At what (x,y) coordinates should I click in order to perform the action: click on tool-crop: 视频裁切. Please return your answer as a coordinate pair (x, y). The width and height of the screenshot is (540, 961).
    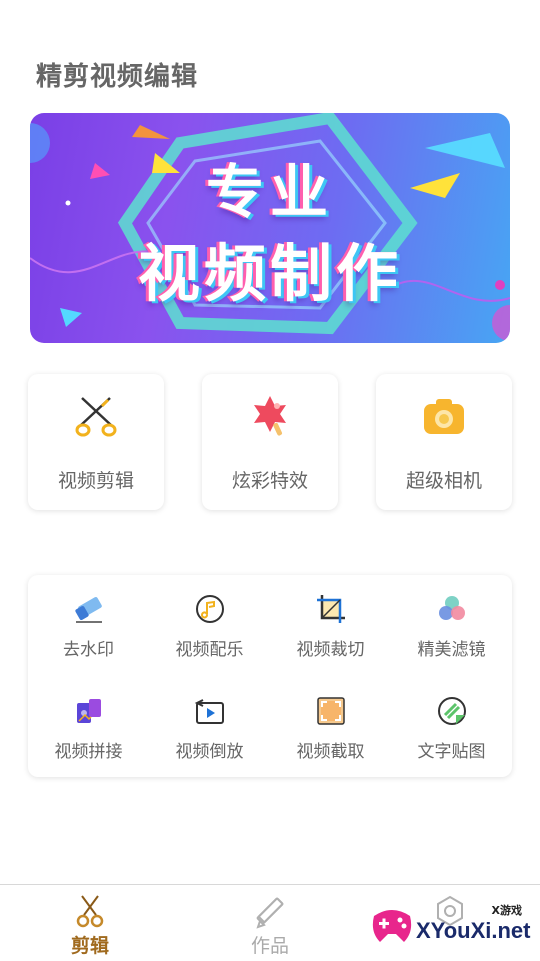
    Looking at the image, I should click on (330, 620).